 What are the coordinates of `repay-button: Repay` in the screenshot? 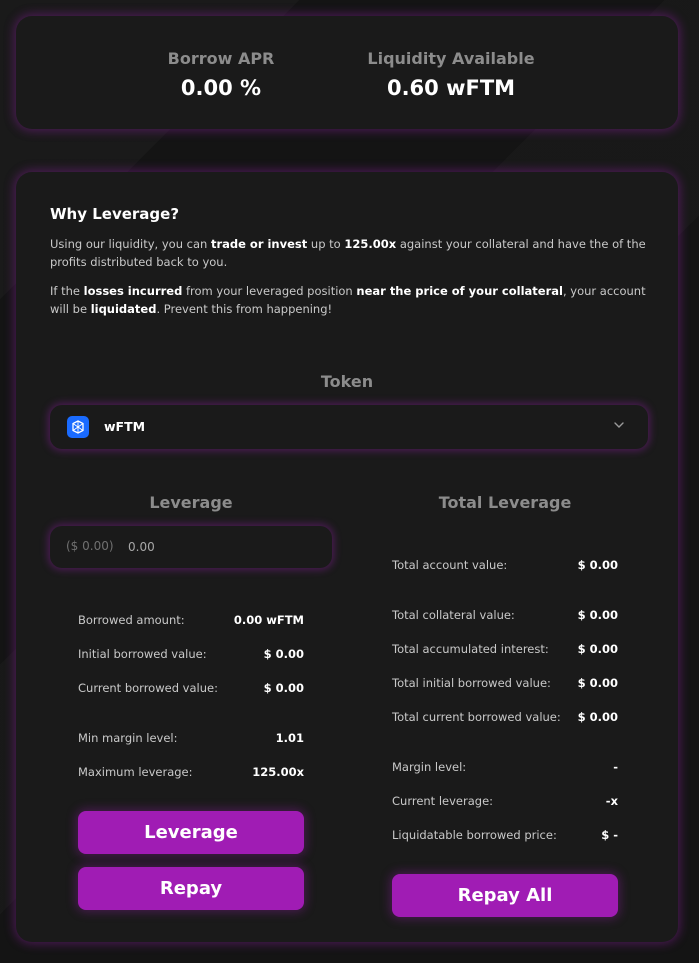 It's located at (191, 888).